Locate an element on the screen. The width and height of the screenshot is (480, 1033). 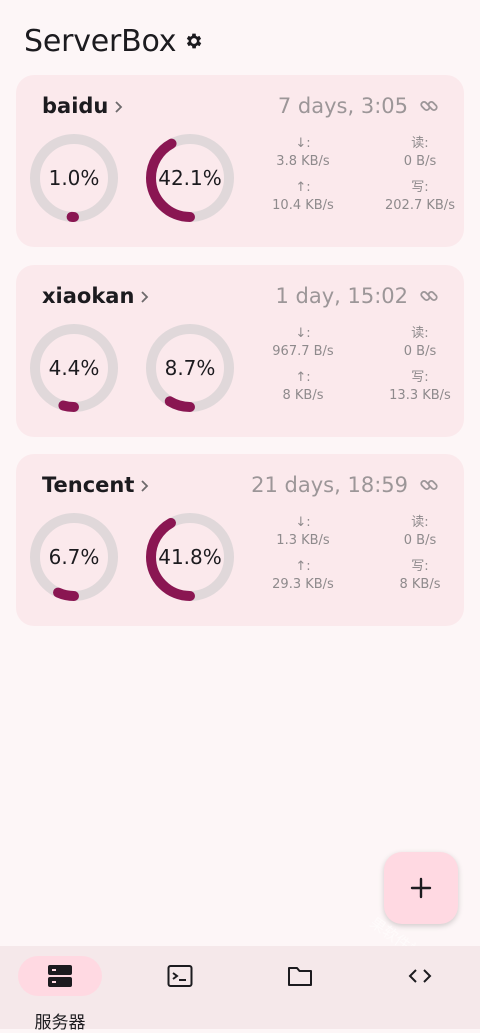
add-server-button is located at coordinates (421, 888).